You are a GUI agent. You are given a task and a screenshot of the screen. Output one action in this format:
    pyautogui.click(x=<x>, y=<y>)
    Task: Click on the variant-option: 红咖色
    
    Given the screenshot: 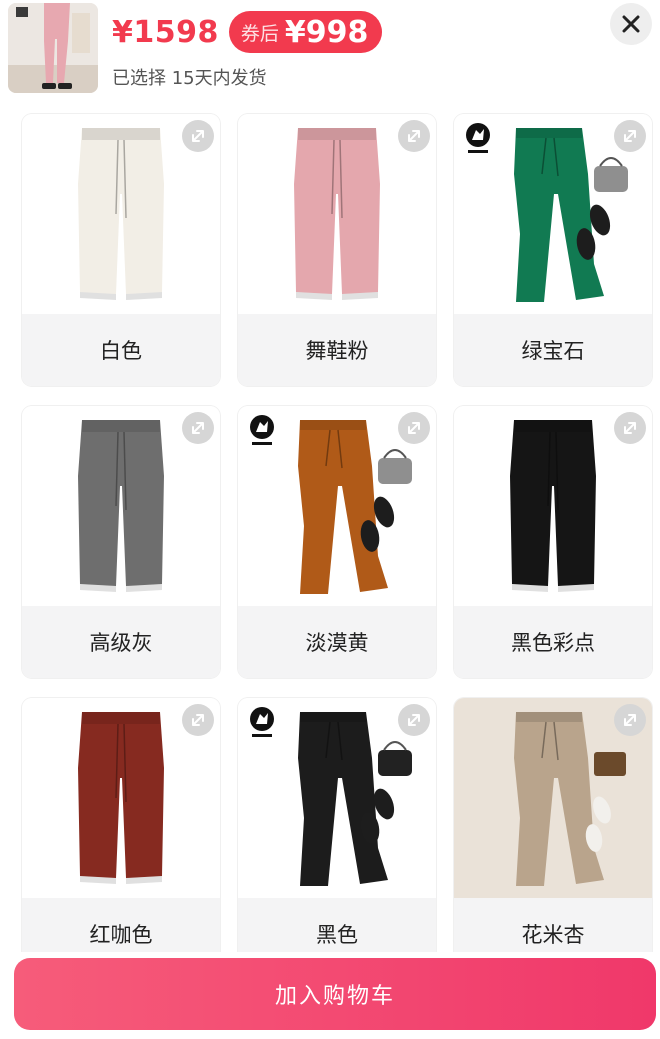 What is the action you would take?
    pyautogui.click(x=121, y=825)
    